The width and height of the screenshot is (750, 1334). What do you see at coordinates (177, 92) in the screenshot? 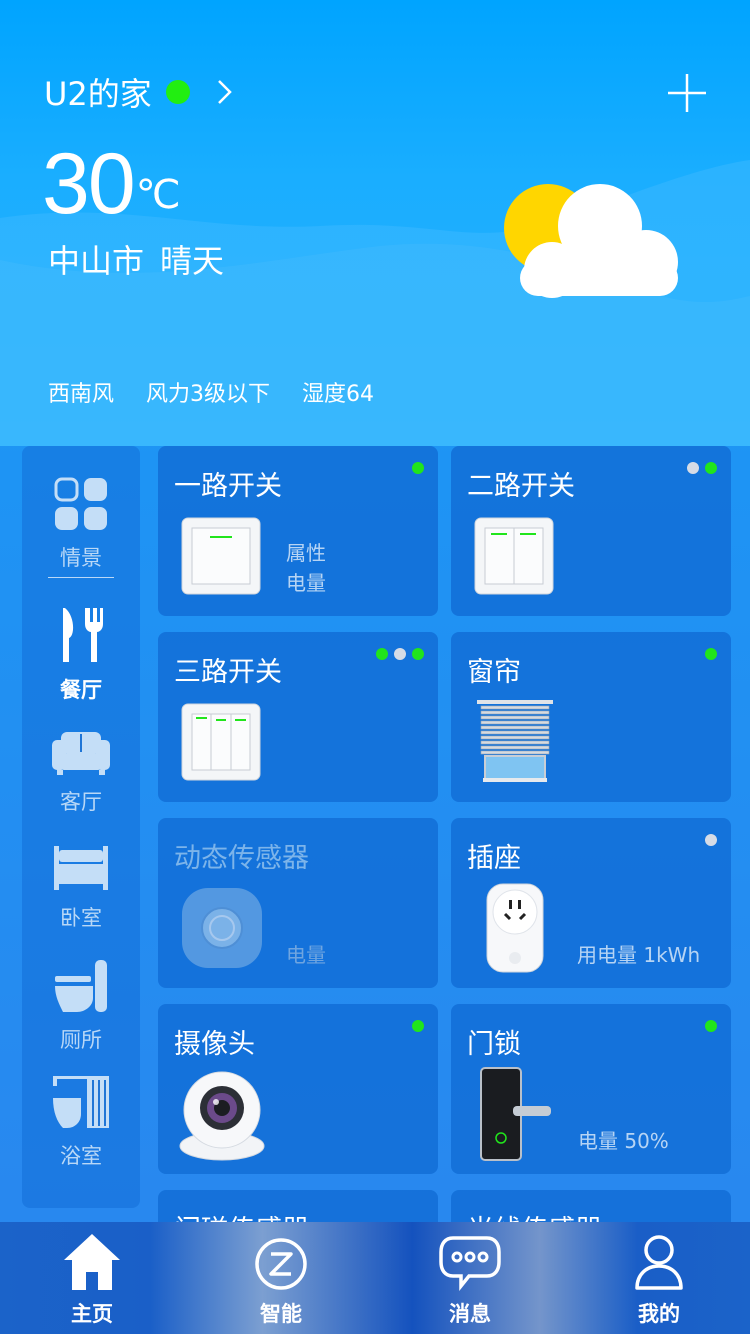
I see `home-online-indicator` at bounding box center [177, 92].